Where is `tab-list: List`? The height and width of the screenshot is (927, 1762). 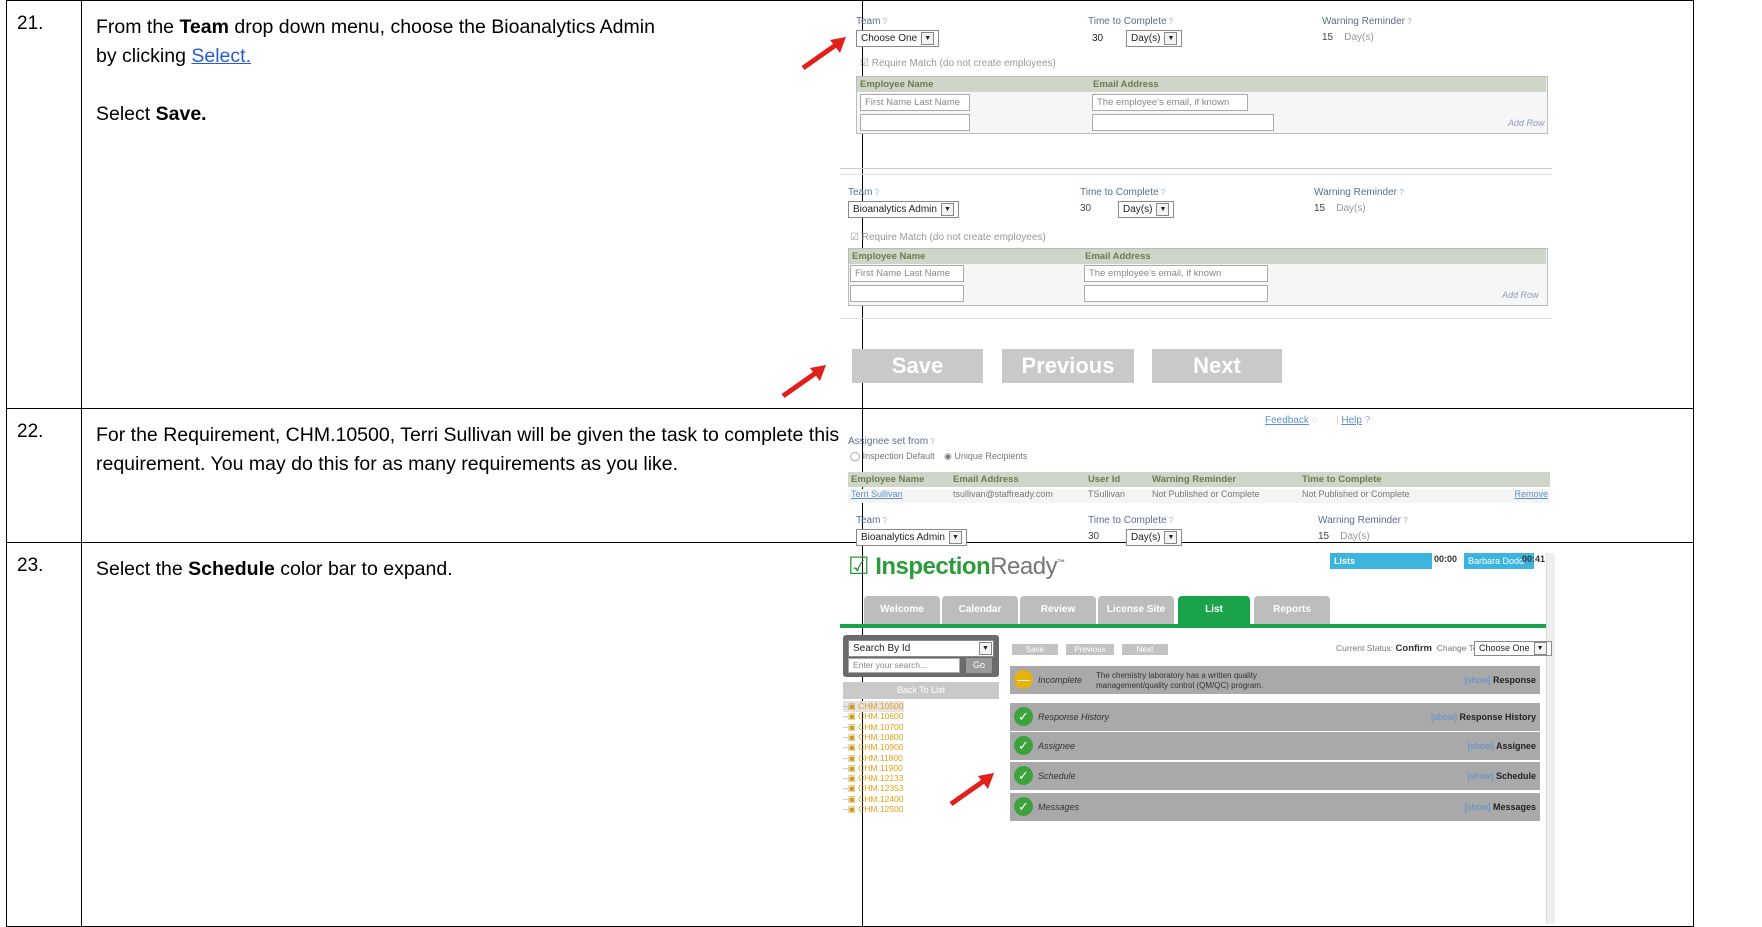 tab-list: List is located at coordinates (1214, 610).